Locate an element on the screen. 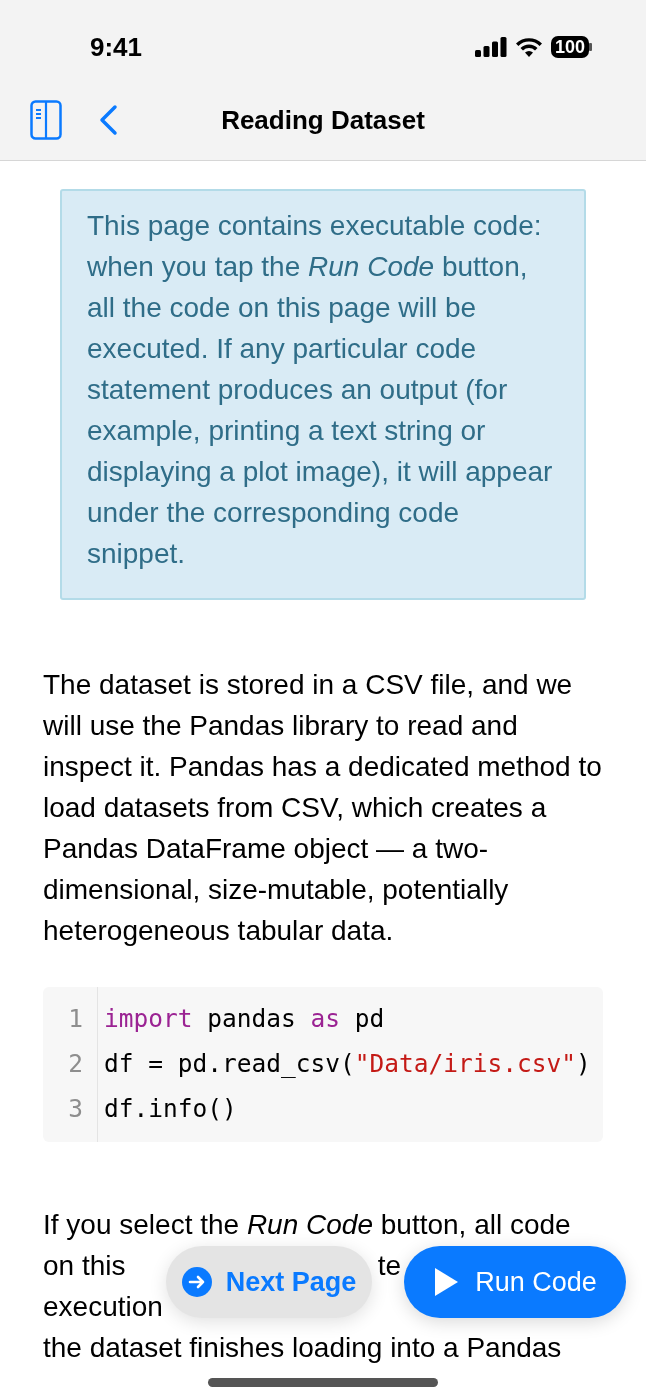  paragraph-line: on this is located at coordinates (84, 1266).